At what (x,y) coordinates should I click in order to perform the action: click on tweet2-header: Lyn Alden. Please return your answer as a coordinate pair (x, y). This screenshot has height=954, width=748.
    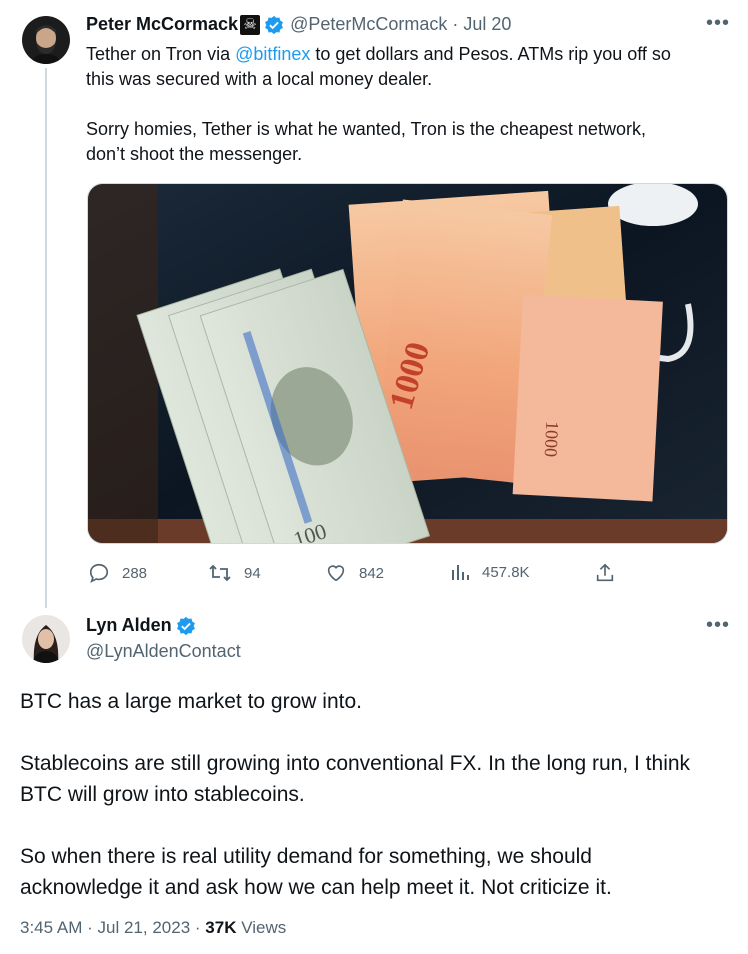
    Looking at the image, I should click on (141, 625).